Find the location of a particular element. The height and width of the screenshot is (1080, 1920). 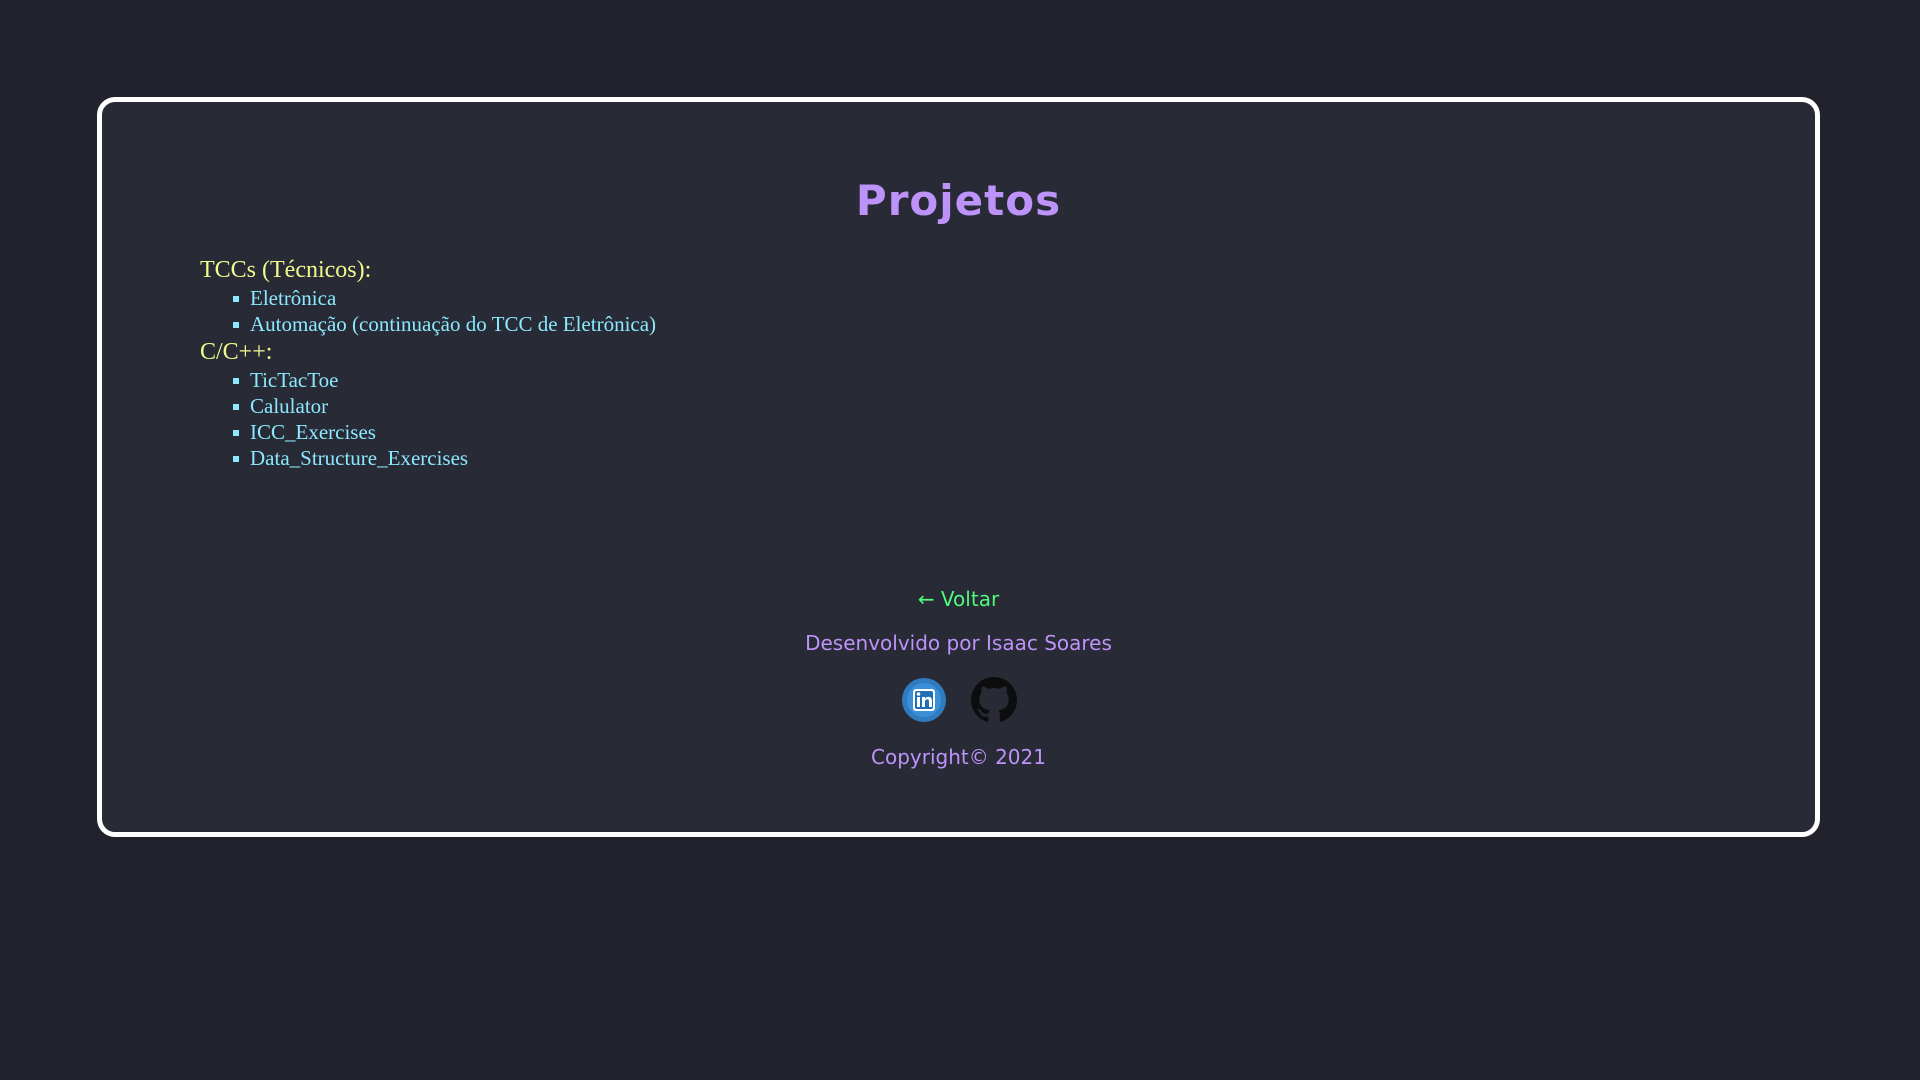

github-icon is located at coordinates (993, 699).